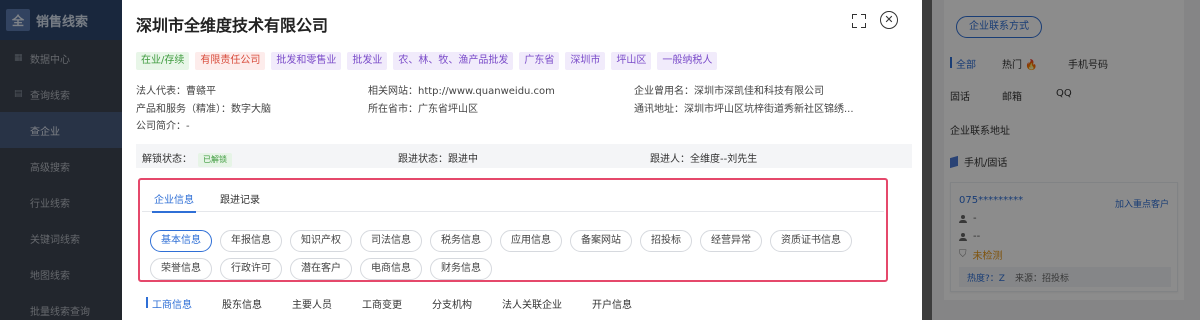 The image size is (1200, 320). I want to click on follower: 跟进人：全维度--刘先生, so click(704, 159).